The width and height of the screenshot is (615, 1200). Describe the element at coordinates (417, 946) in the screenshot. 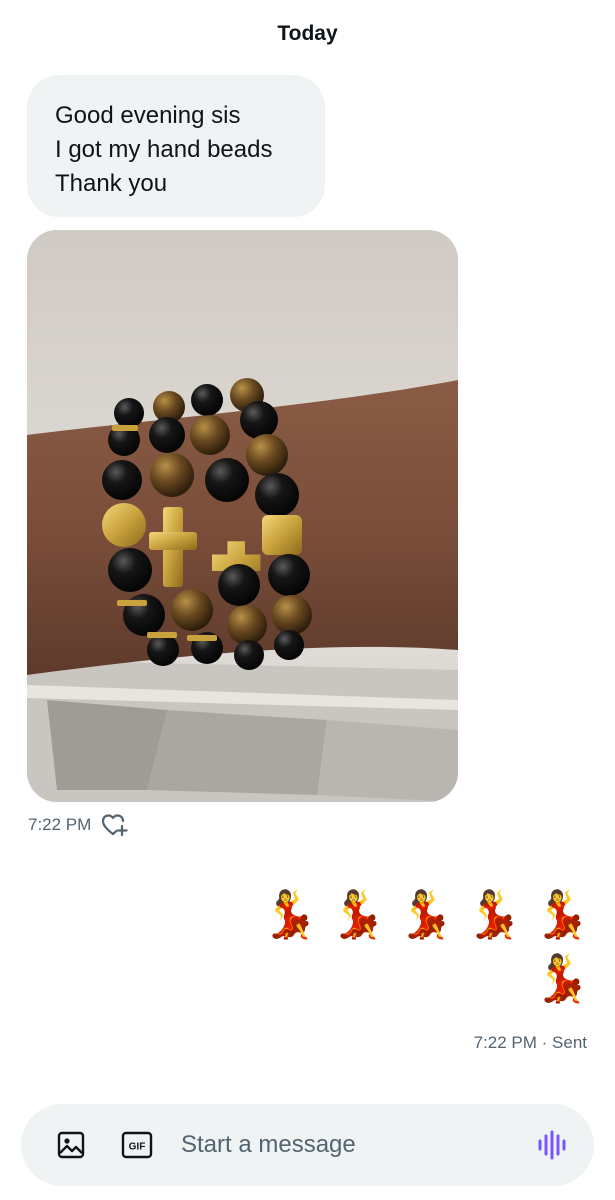

I see `outgoing-emoji-message: 💃💃💃💃💃 💃` at that location.